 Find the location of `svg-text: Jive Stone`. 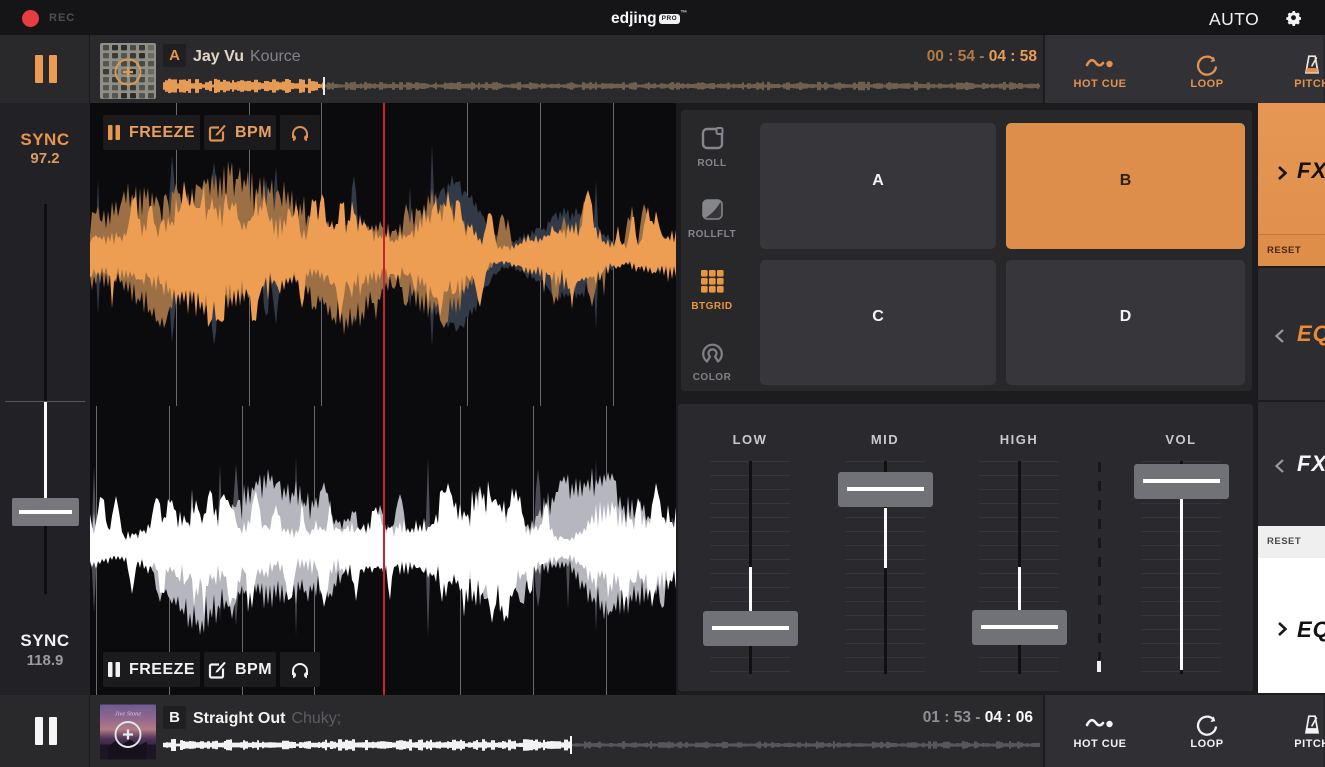

svg-text: Jive Stone is located at coordinates (128, 714).